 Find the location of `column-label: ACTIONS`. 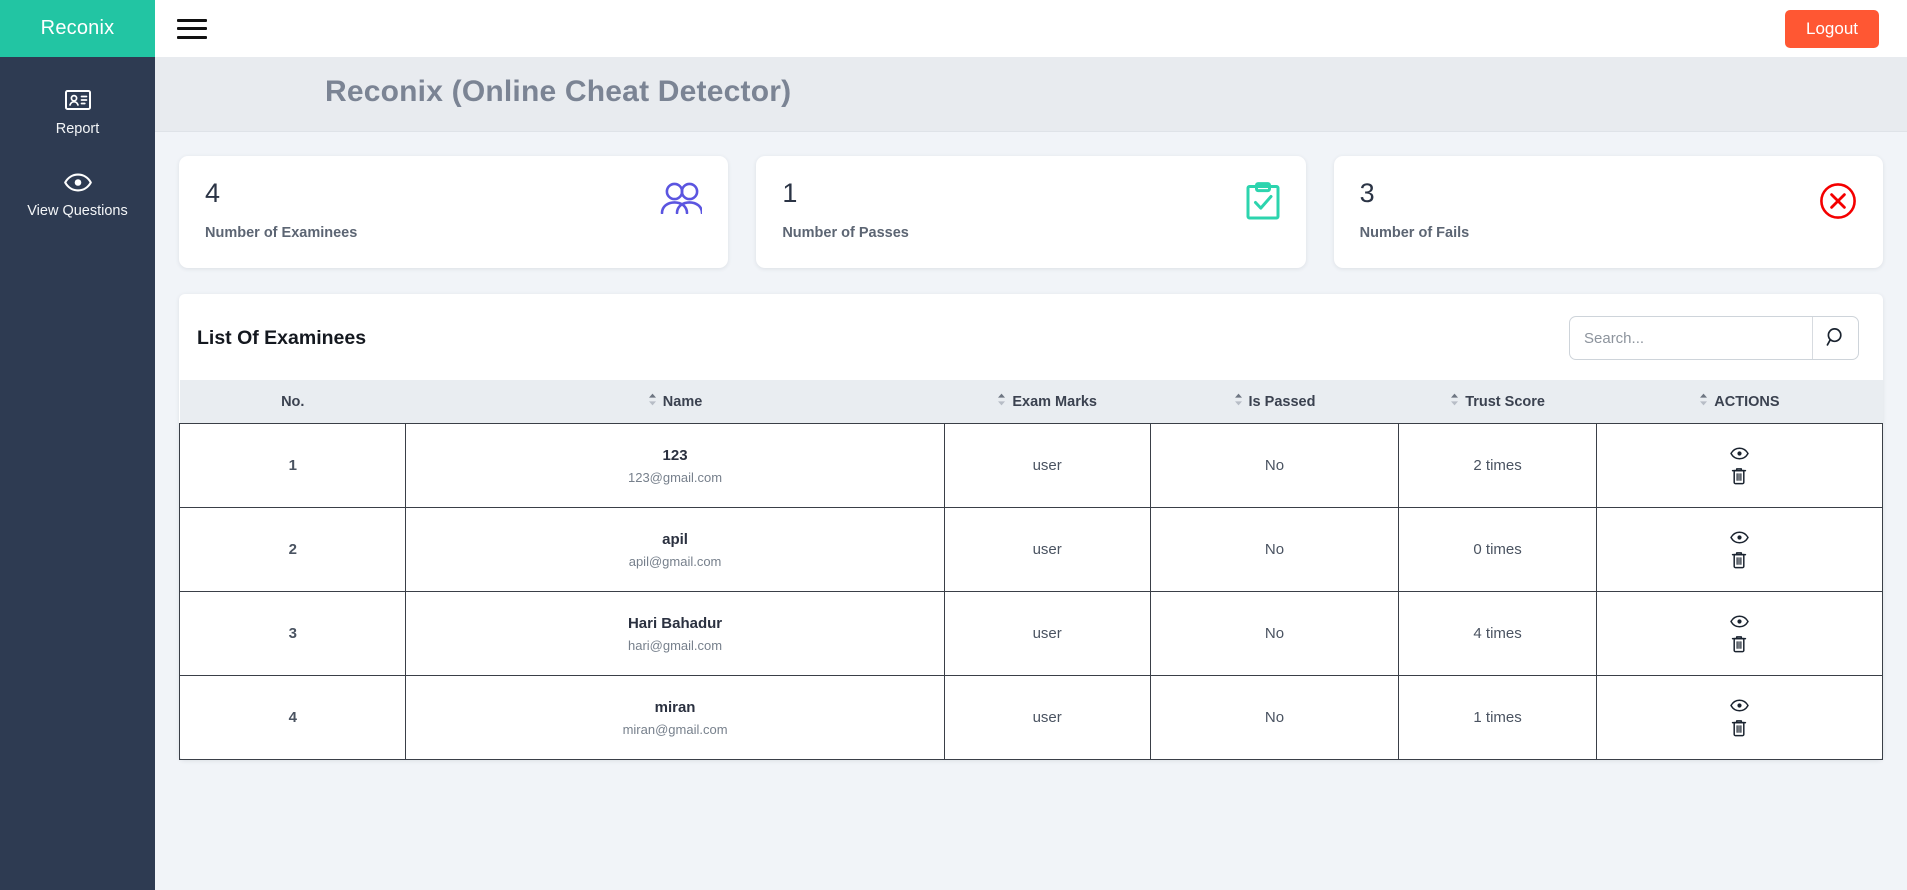

column-label: ACTIONS is located at coordinates (1747, 401).